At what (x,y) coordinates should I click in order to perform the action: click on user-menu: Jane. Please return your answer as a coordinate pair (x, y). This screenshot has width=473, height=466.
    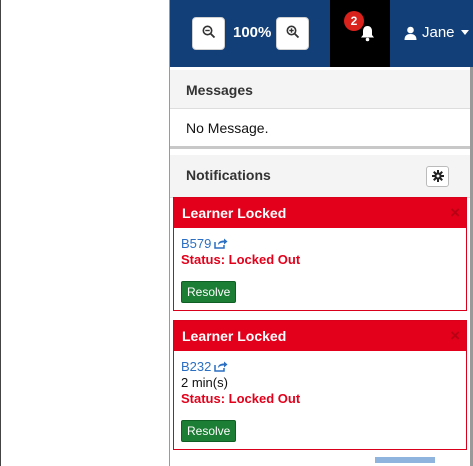
    Looking at the image, I should click on (436, 32).